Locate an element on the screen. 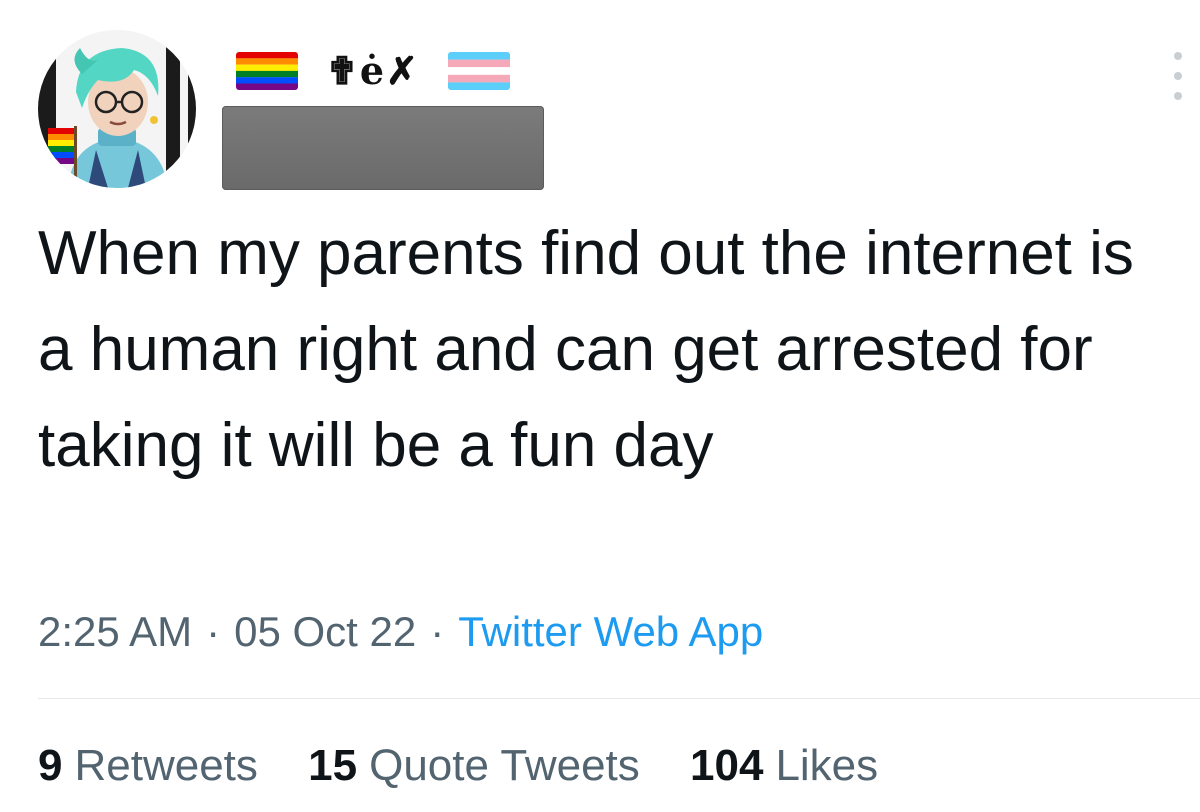 This screenshot has width=1200, height=812. likes-count: 104 is located at coordinates (727, 765).